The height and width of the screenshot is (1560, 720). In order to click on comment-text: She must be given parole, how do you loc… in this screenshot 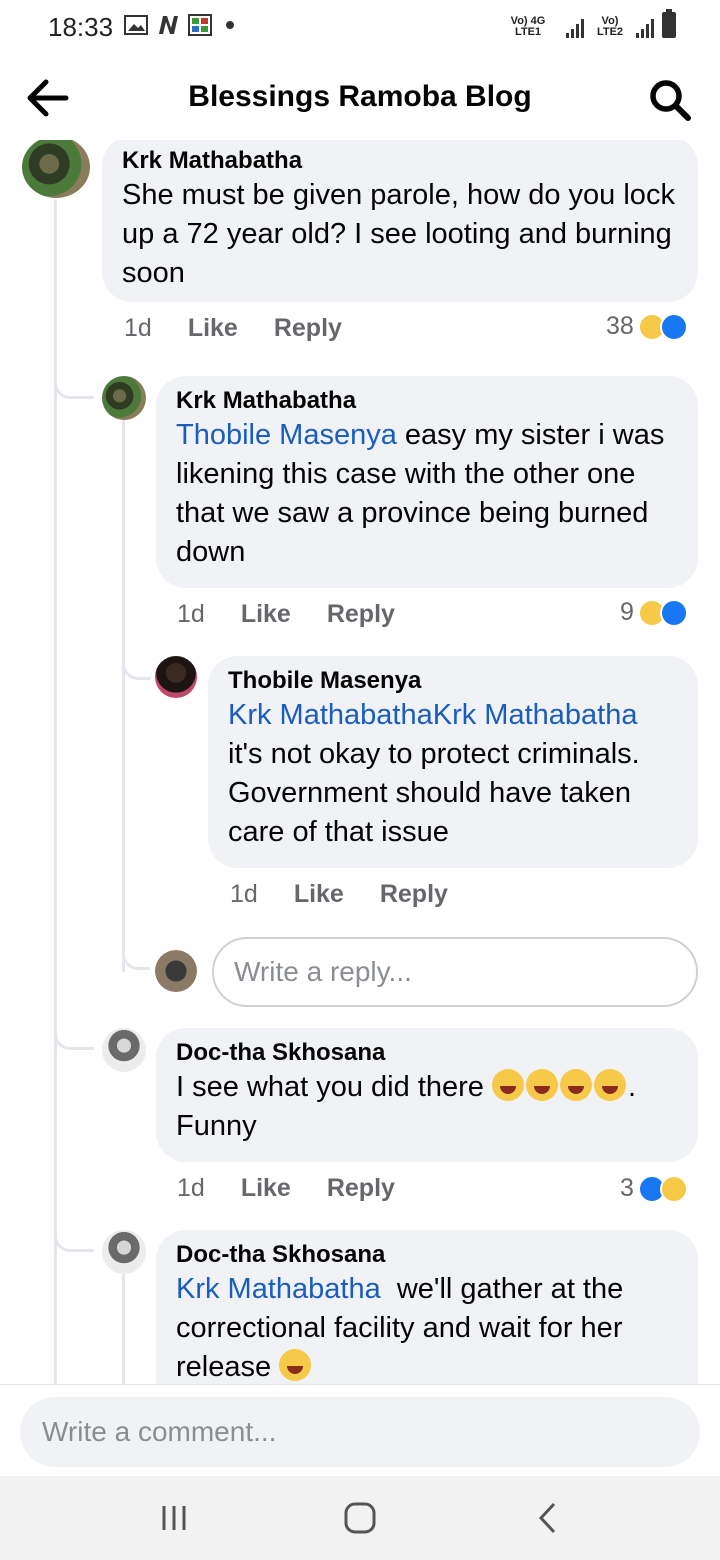, I will do `click(398, 234)`.